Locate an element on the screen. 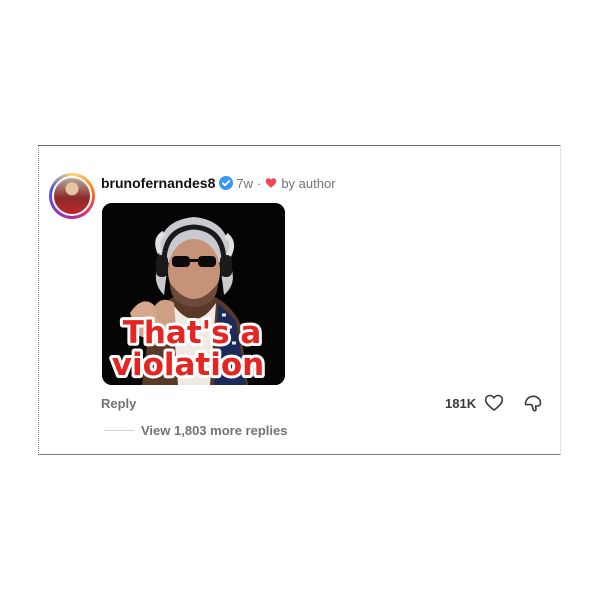  avatar is located at coordinates (72, 196).